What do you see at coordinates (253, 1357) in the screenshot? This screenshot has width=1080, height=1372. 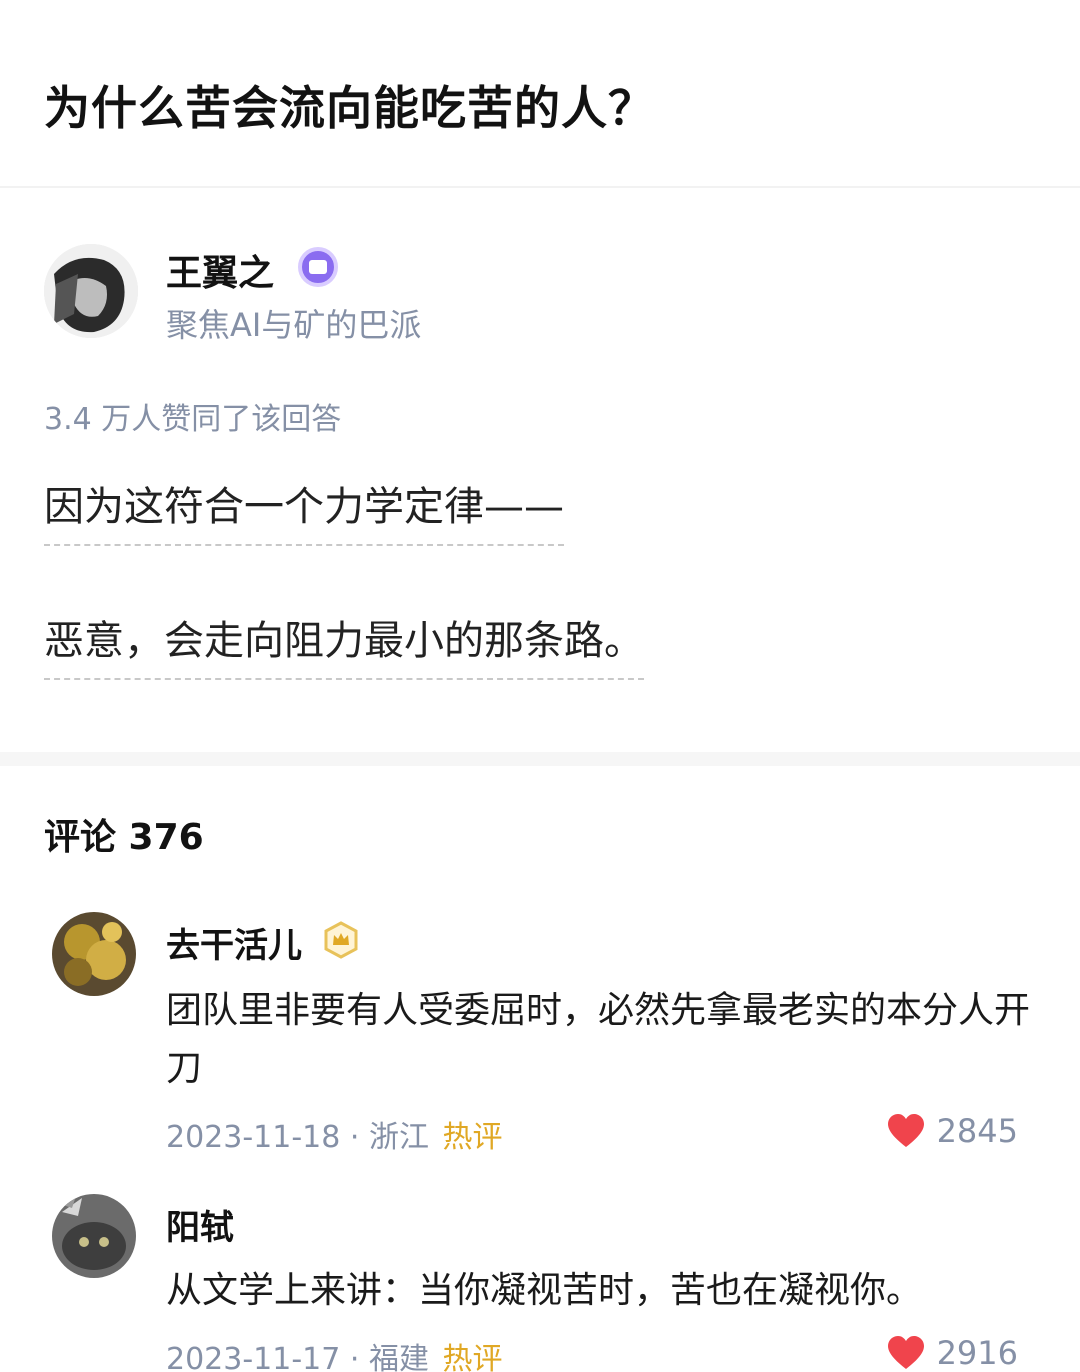 I see `comment-date: 2023-11-17` at bounding box center [253, 1357].